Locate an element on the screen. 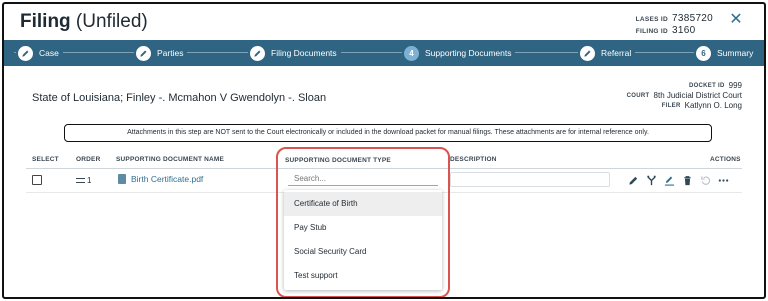 This screenshot has width=768, height=301. document-link: Birth Certificate.pdf is located at coordinates (160, 179).